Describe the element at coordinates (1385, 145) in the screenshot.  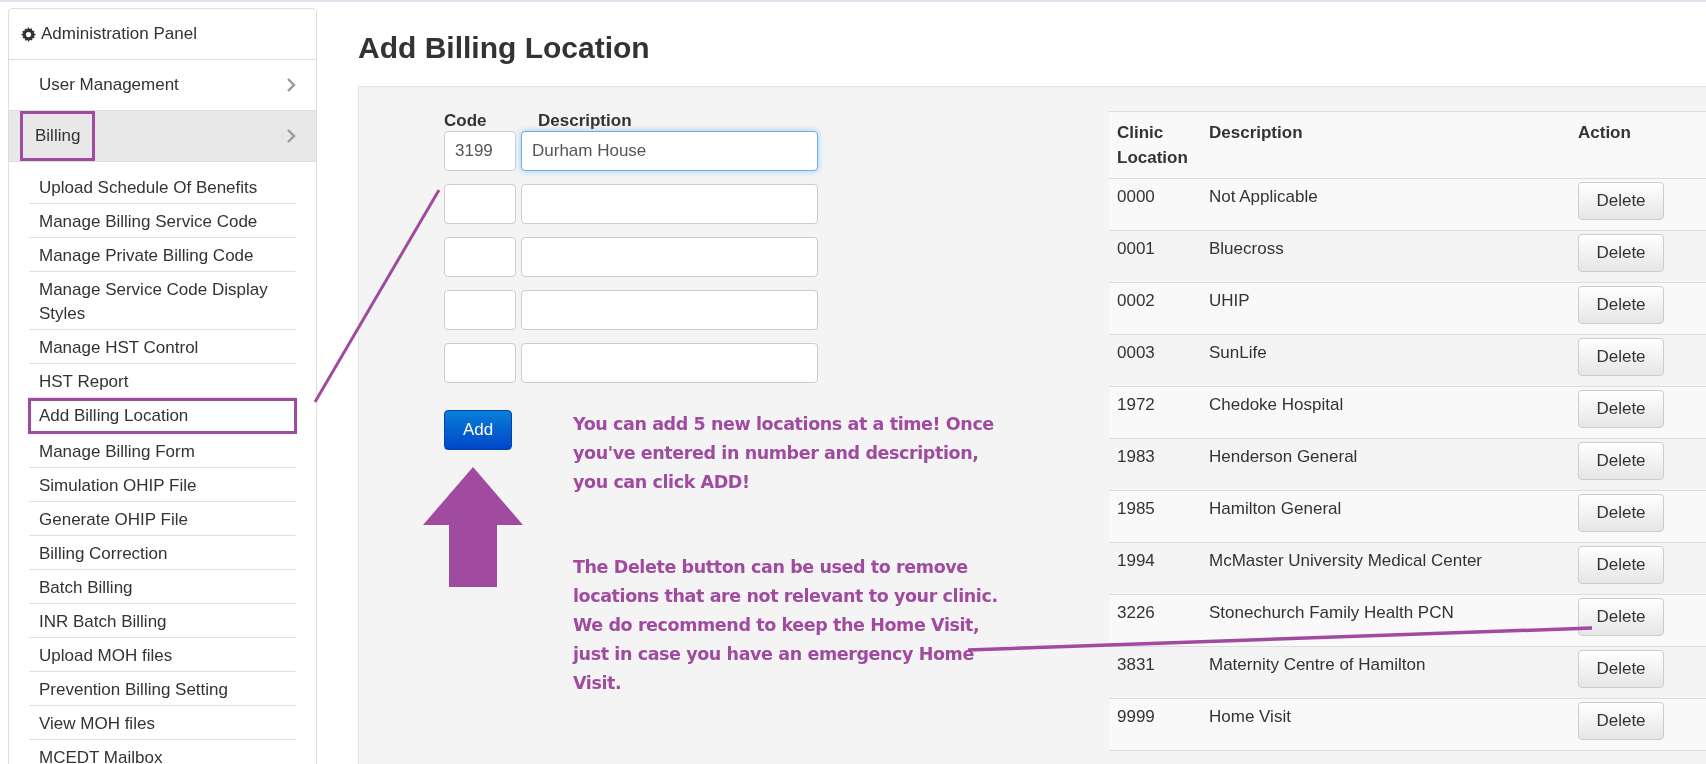
I see `column-header: Description` at that location.